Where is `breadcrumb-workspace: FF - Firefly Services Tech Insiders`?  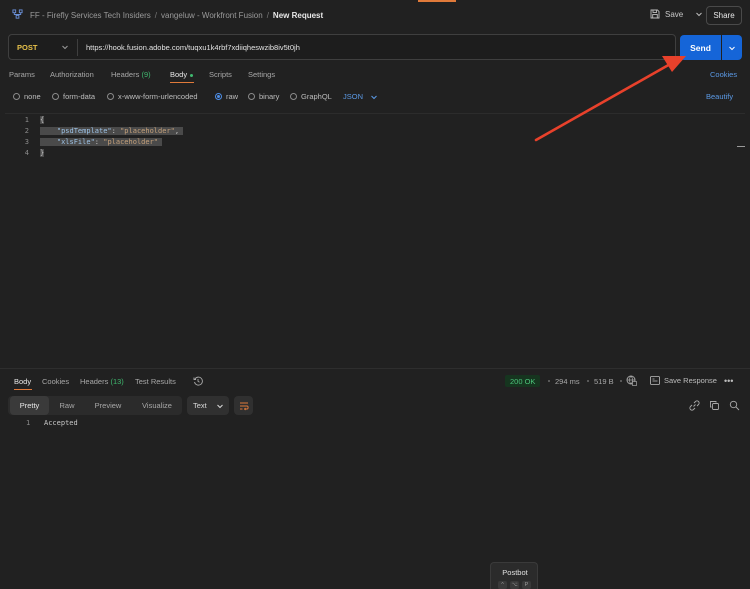 breadcrumb-workspace: FF - Firefly Services Tech Insiders is located at coordinates (90, 15).